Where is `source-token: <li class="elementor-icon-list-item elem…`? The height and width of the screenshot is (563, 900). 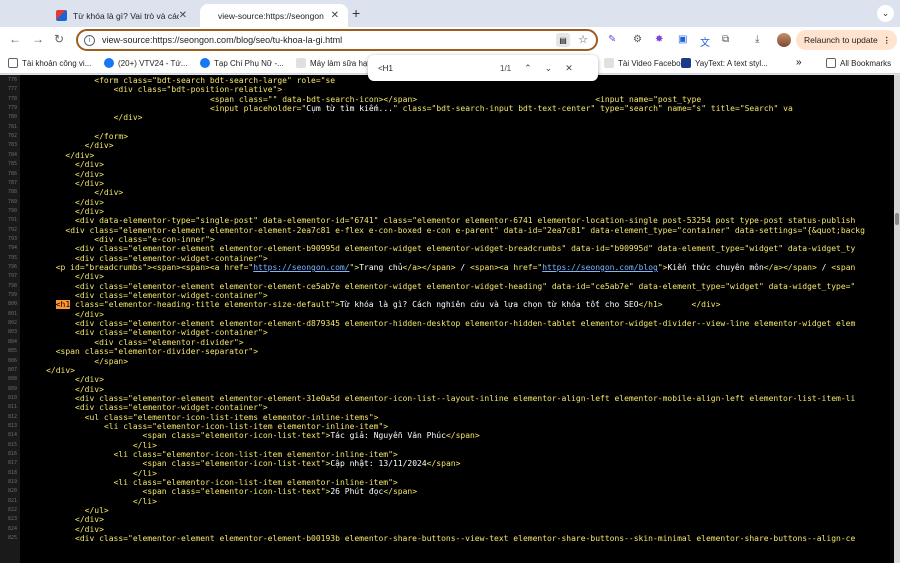 source-token: <li class="elementor-icon-list-item elem… is located at coordinates (255, 483).